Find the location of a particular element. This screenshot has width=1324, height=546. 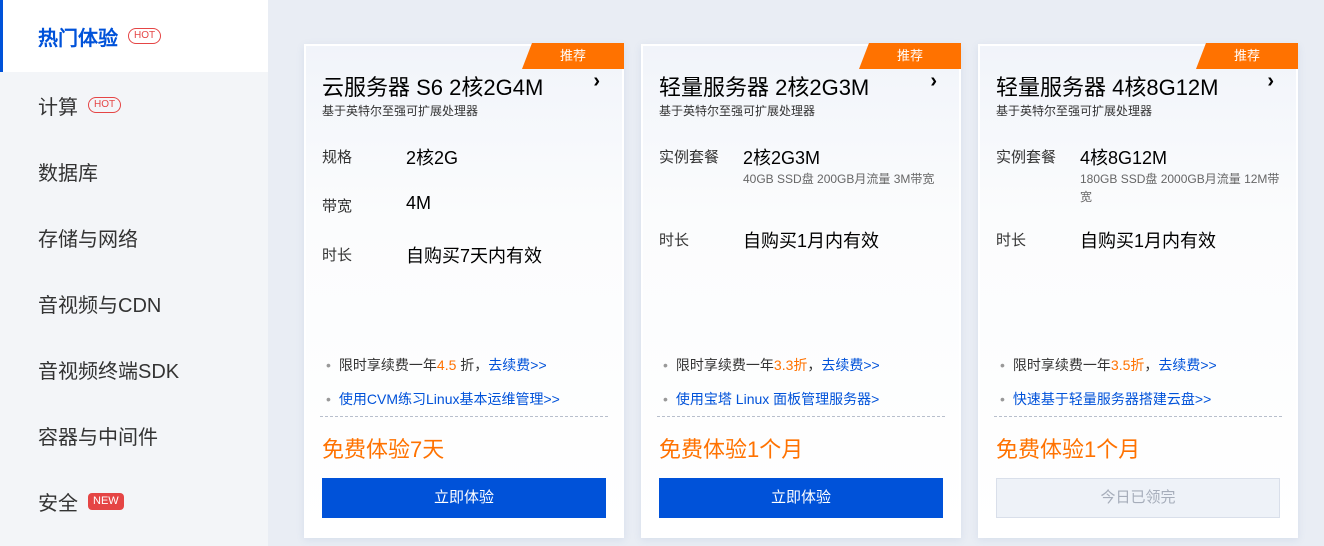

spec-value: 4M is located at coordinates (419, 203).